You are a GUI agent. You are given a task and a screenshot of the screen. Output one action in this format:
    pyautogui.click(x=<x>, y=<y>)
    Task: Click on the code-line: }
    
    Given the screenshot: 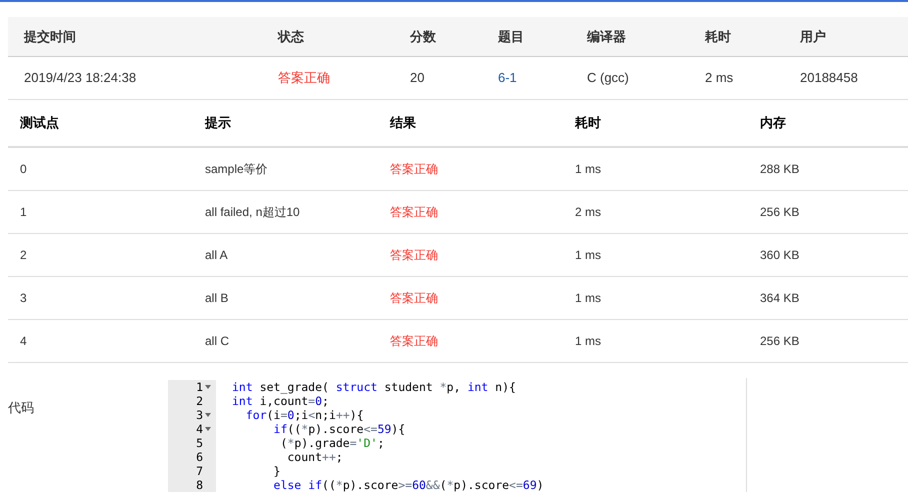 What is the action you would take?
    pyautogui.click(x=276, y=471)
    